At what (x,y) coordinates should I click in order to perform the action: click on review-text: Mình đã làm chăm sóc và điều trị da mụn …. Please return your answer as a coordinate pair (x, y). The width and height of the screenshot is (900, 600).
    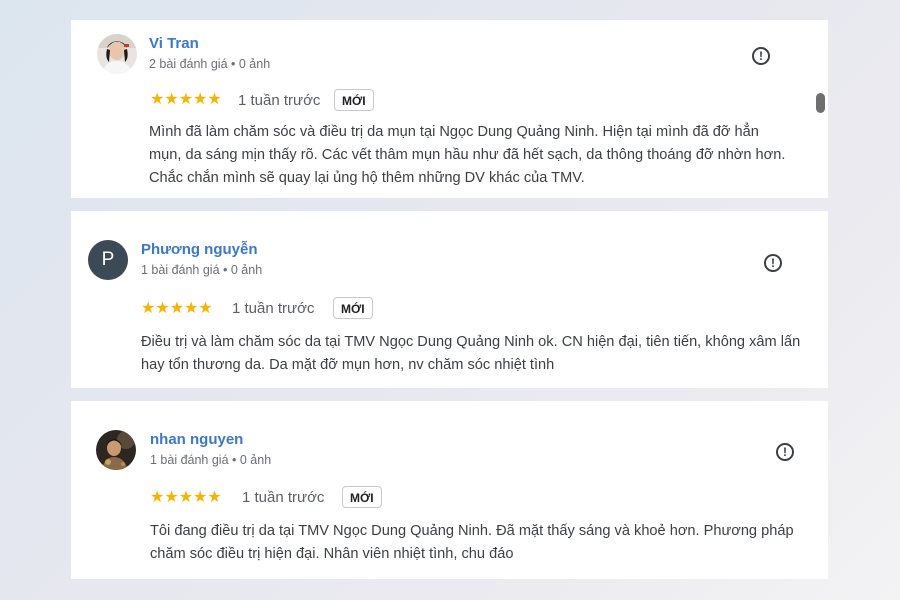
    Looking at the image, I should click on (467, 155).